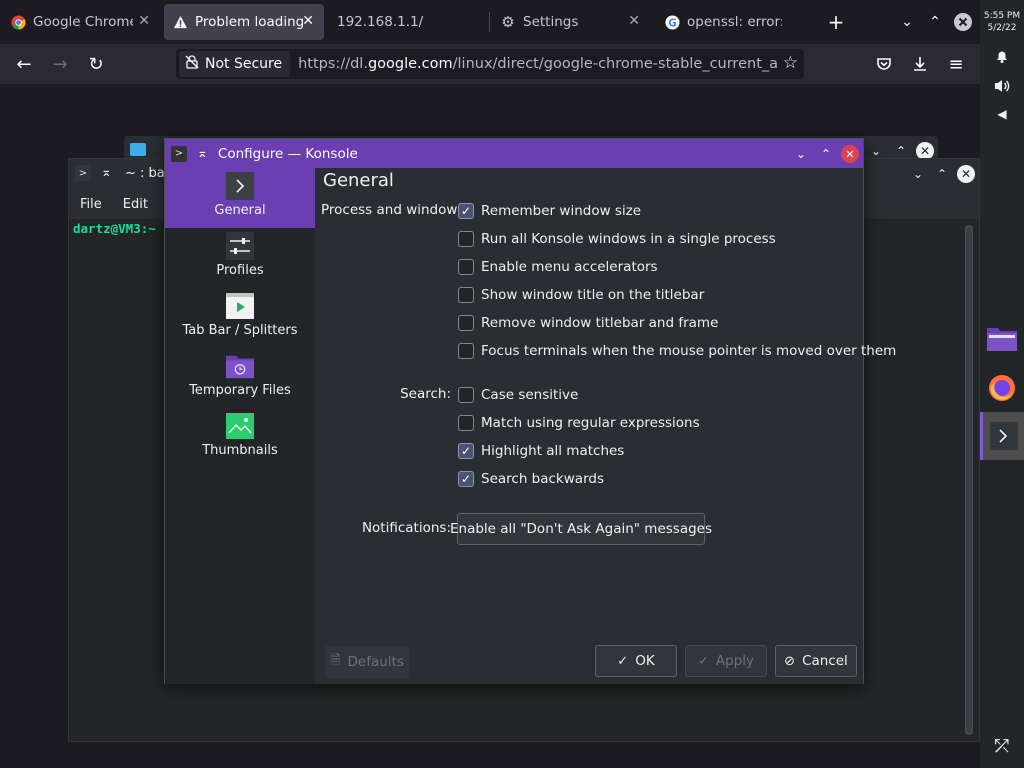 The height and width of the screenshot is (768, 1024). Describe the element at coordinates (593, 295) in the screenshot. I see `checkbox-label: Show window title on the titlebar` at that location.